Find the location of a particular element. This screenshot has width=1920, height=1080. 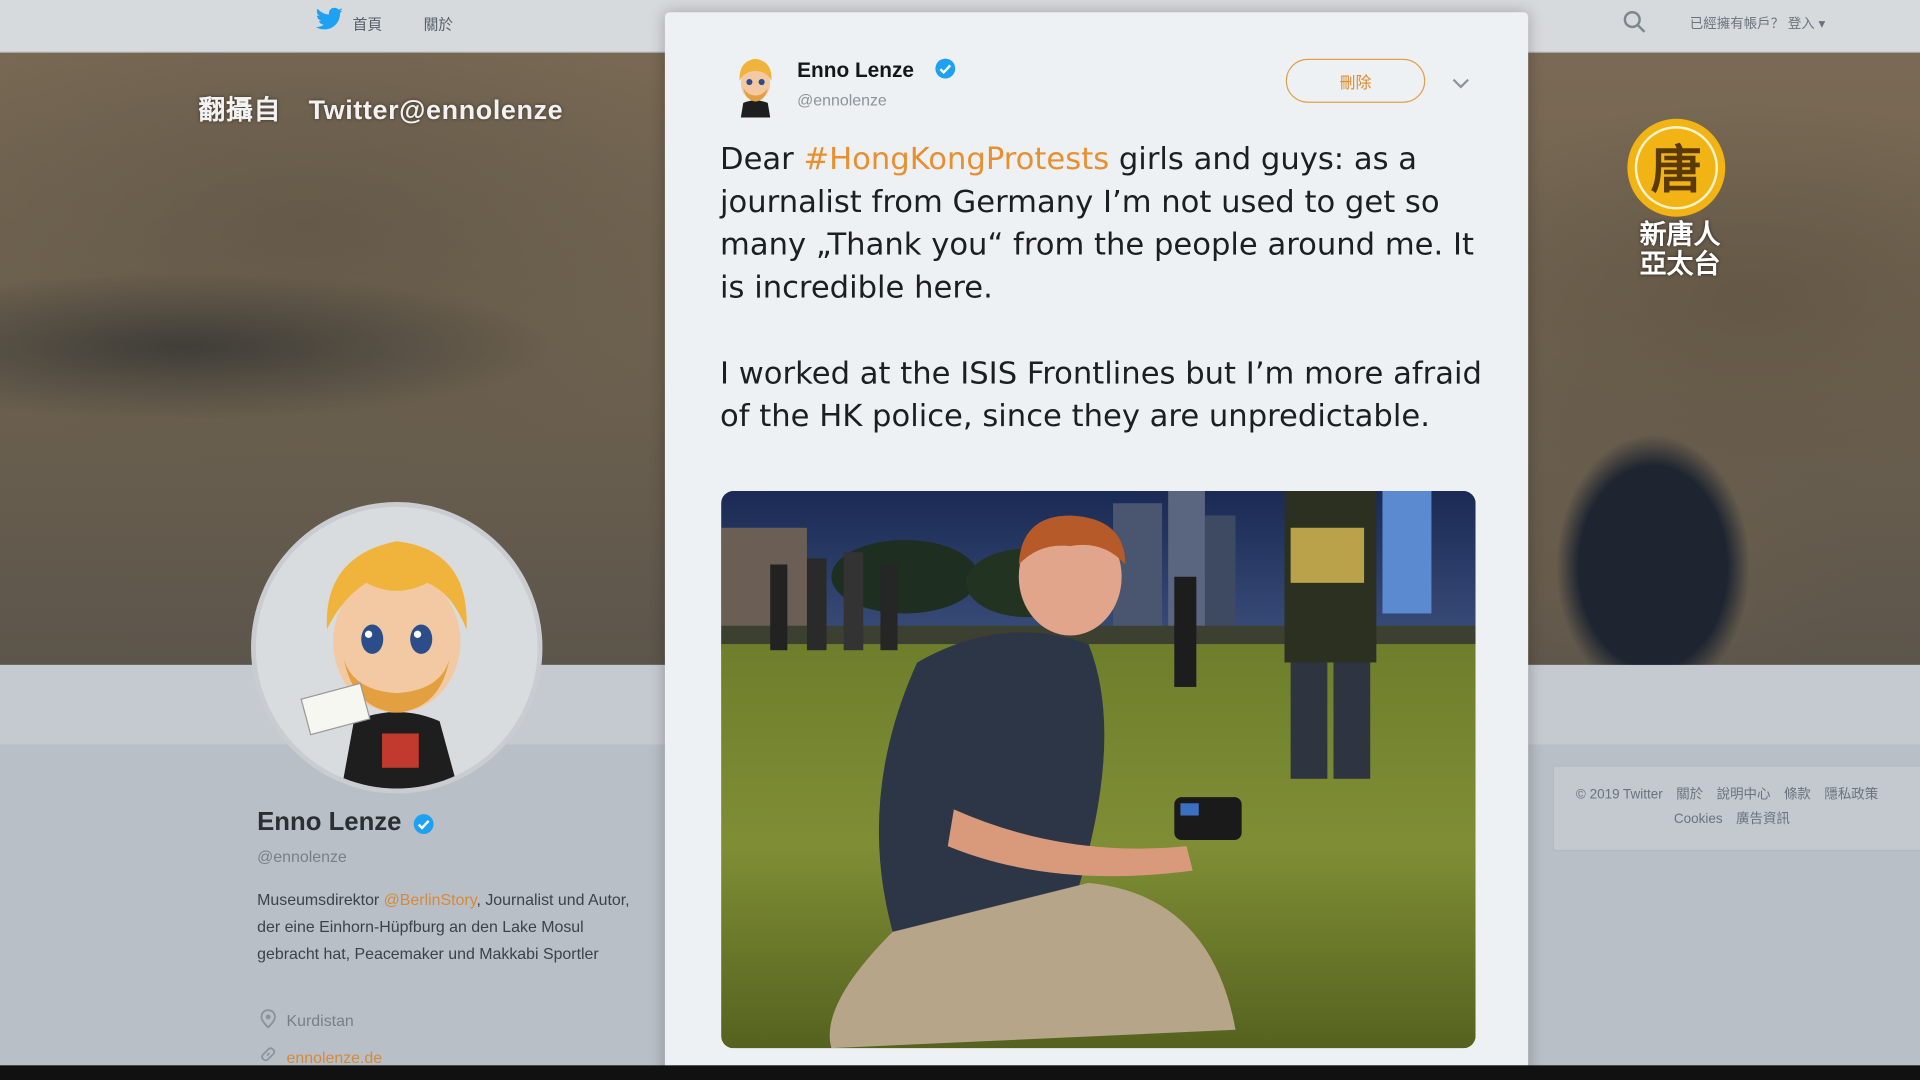

video-bottom-bar is located at coordinates (960, 1072).